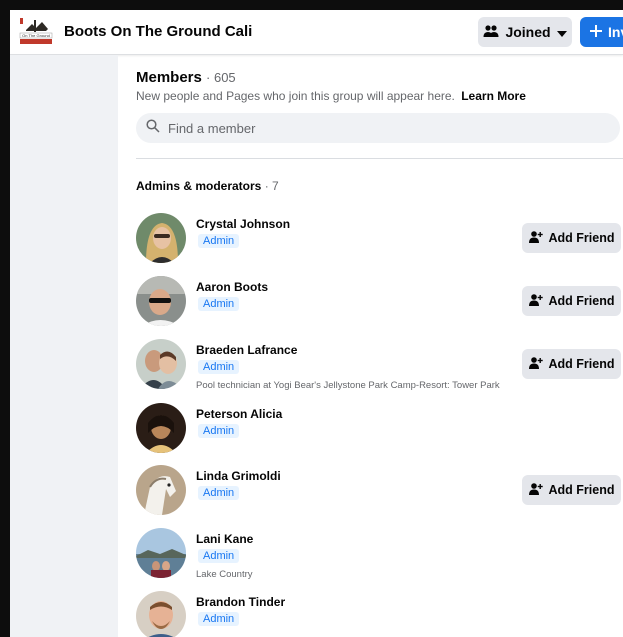 The width and height of the screenshot is (623, 637). I want to click on invite-label: Inv, so click(615, 32).